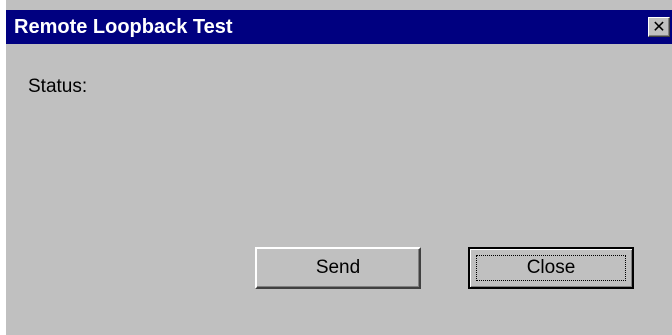 This screenshot has width=672, height=335. Describe the element at coordinates (58, 86) in the screenshot. I see `status-label: Status:` at that location.